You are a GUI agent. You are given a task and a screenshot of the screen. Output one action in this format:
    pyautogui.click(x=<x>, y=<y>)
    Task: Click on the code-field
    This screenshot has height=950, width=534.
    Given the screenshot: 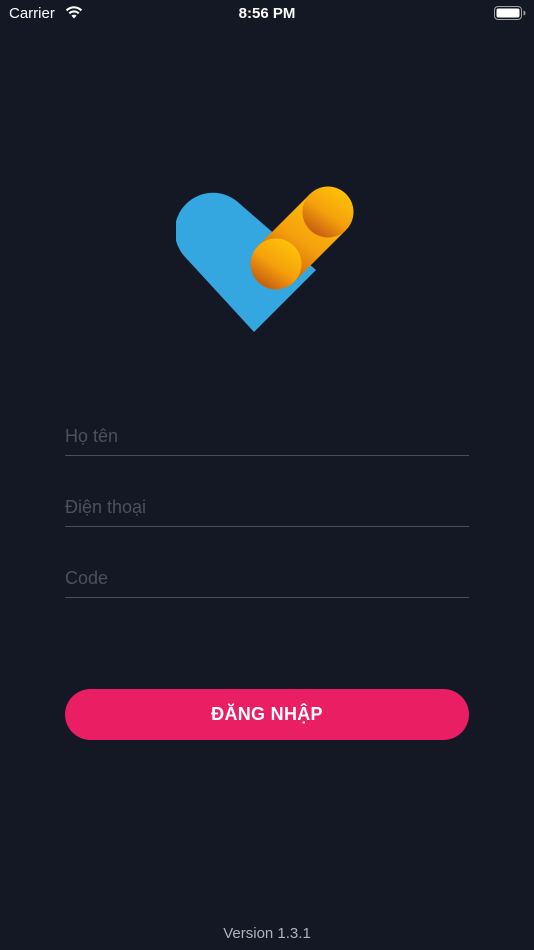 What is the action you would take?
    pyautogui.click(x=267, y=574)
    